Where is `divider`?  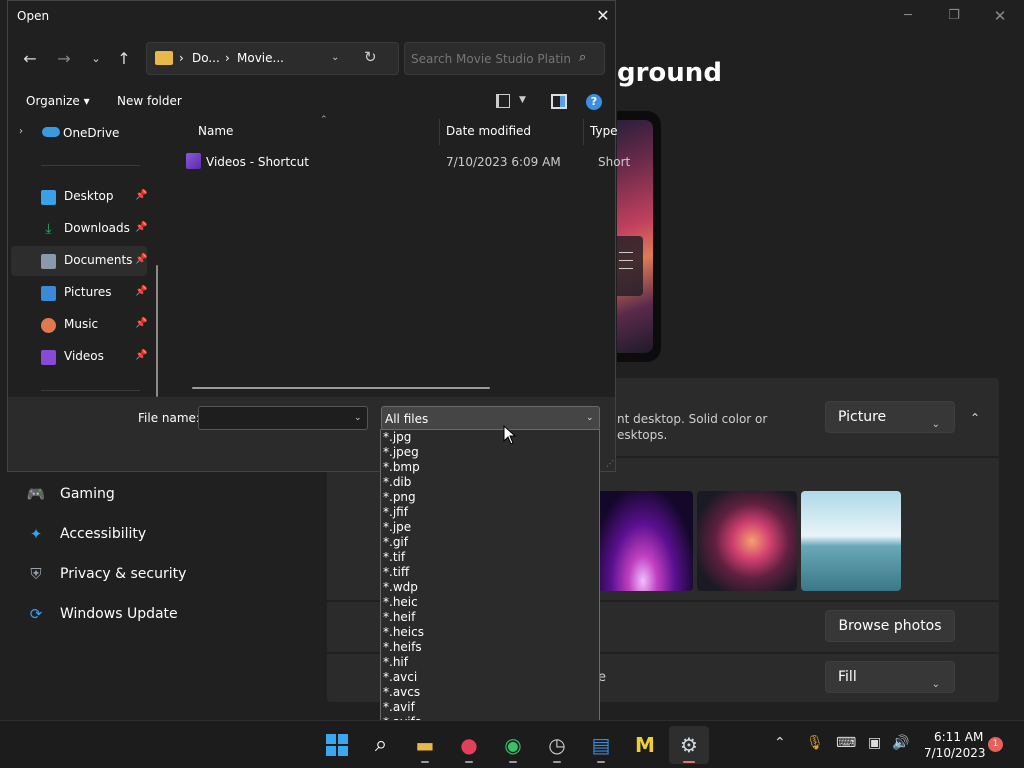 divider is located at coordinates (90, 390).